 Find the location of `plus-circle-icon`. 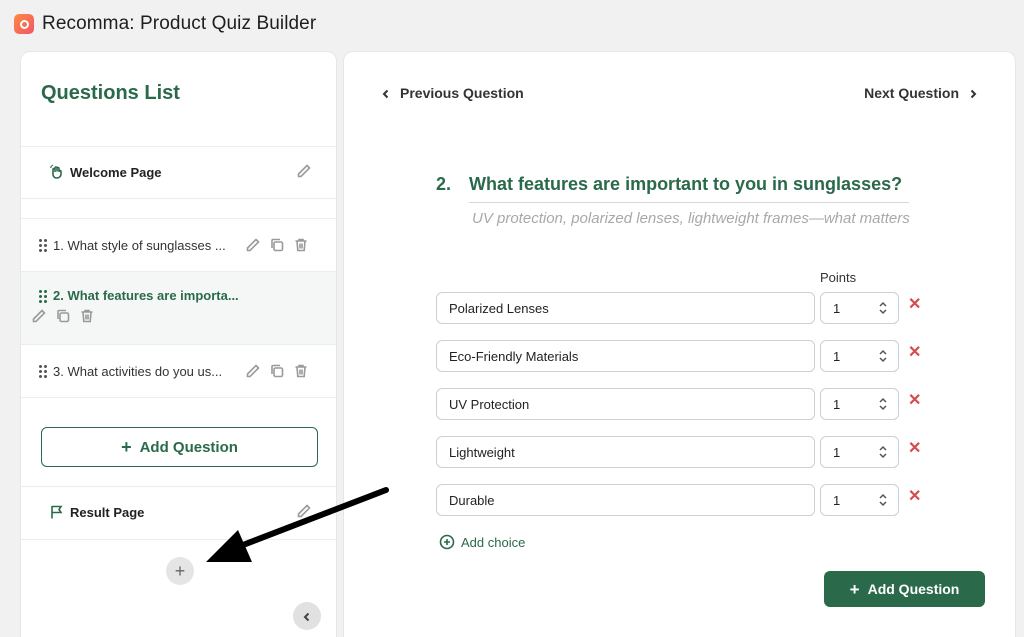

plus-circle-icon is located at coordinates (447, 542).